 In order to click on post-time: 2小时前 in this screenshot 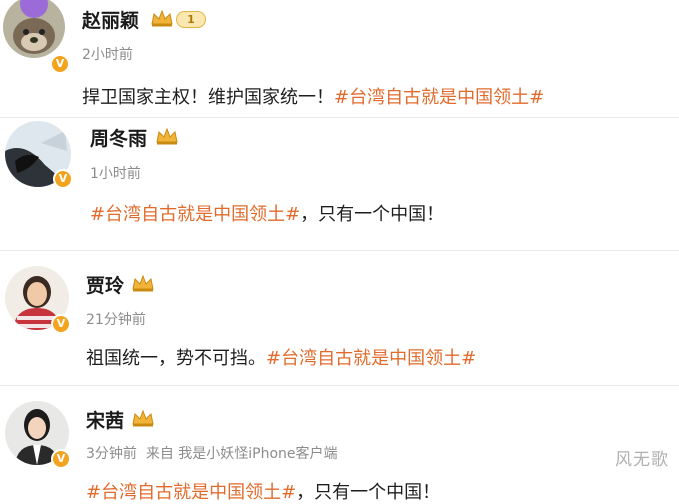, I will do `click(107, 55)`.